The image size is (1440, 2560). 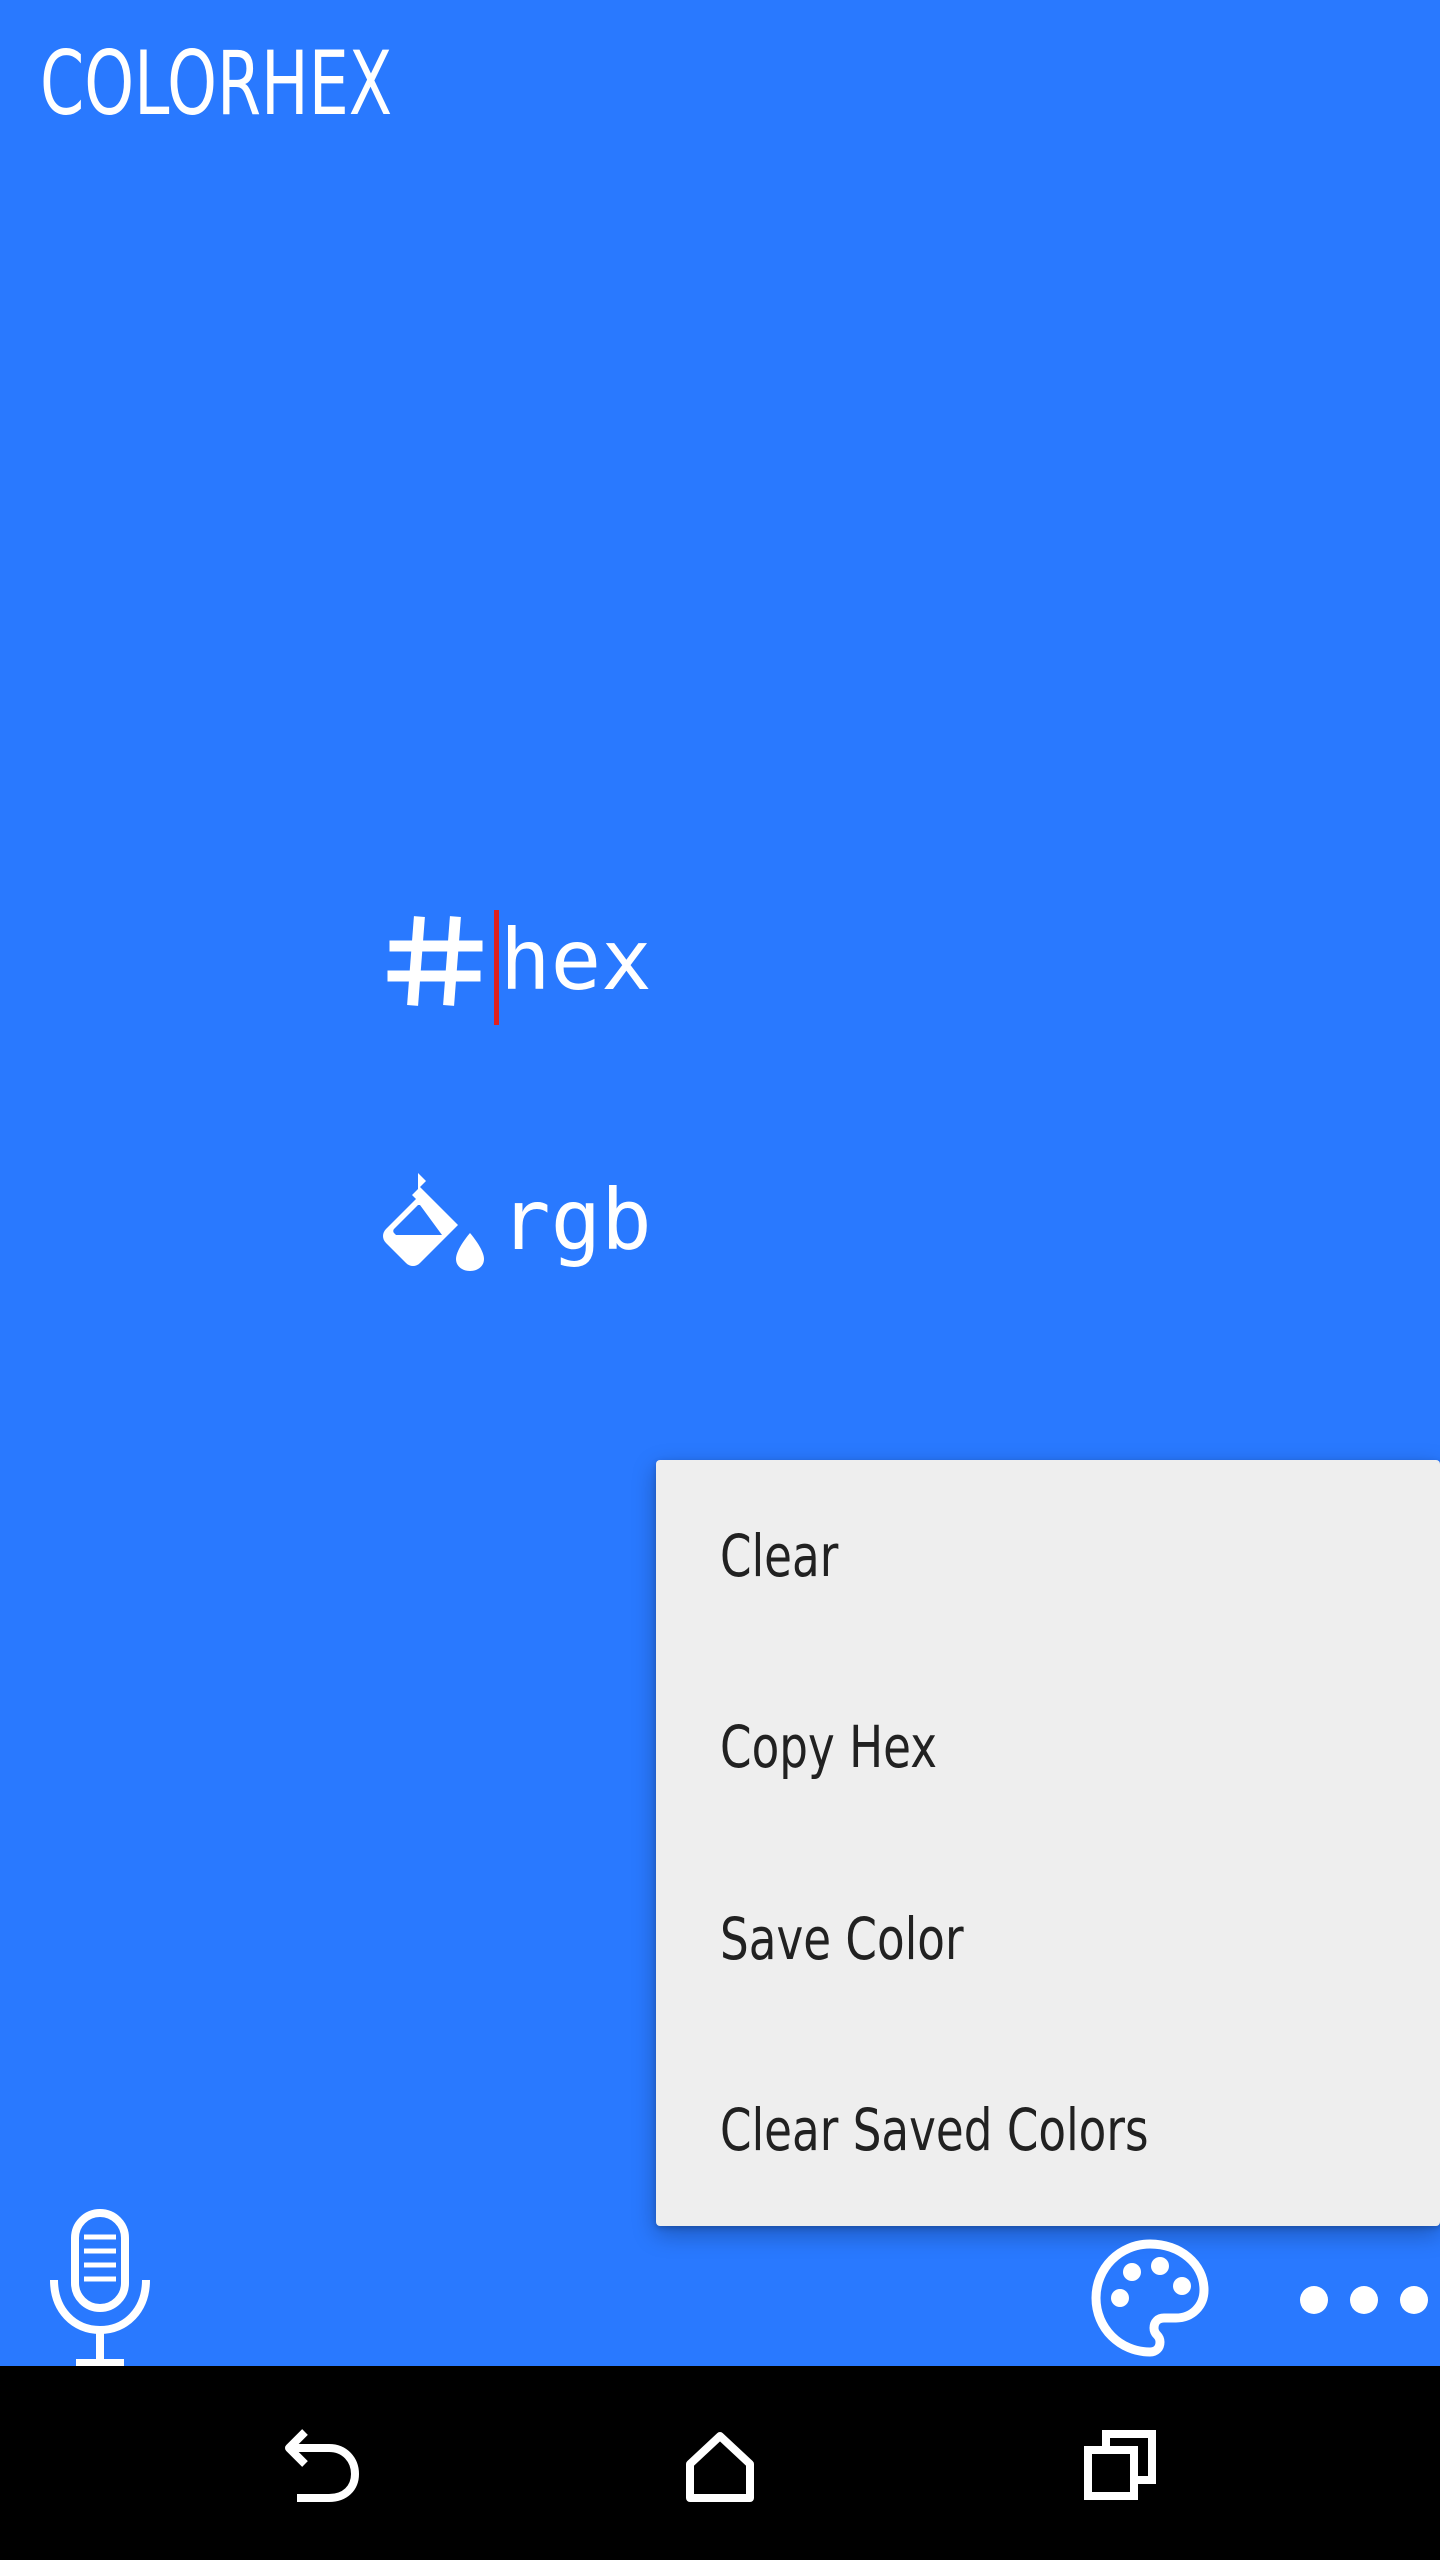 I want to click on menu-item-save-color: Save Color, so click(x=1048, y=1939).